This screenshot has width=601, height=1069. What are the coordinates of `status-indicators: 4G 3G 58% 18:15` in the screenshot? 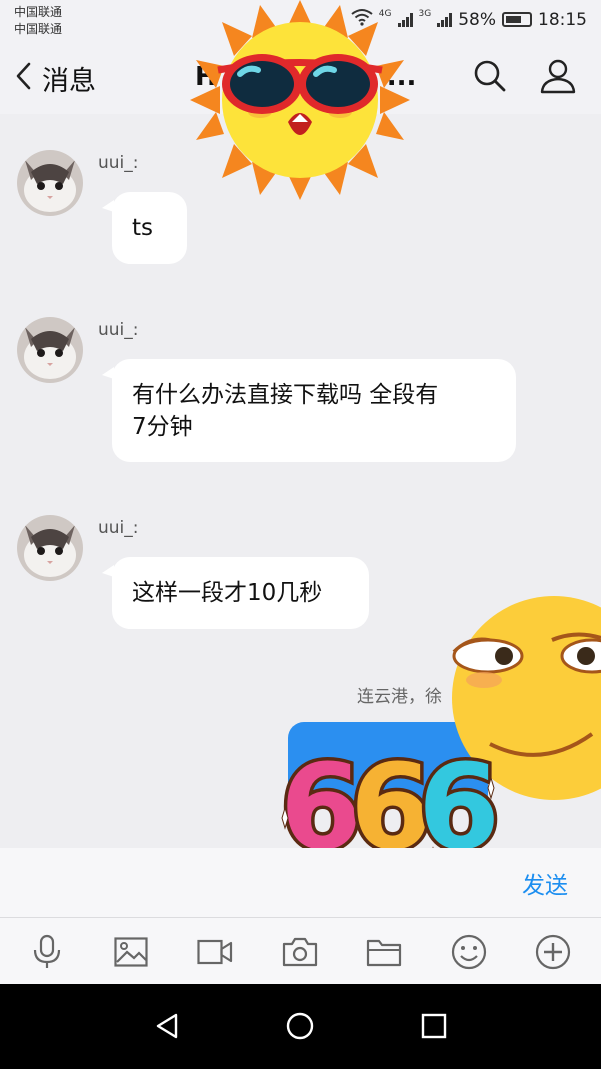 It's located at (469, 19).